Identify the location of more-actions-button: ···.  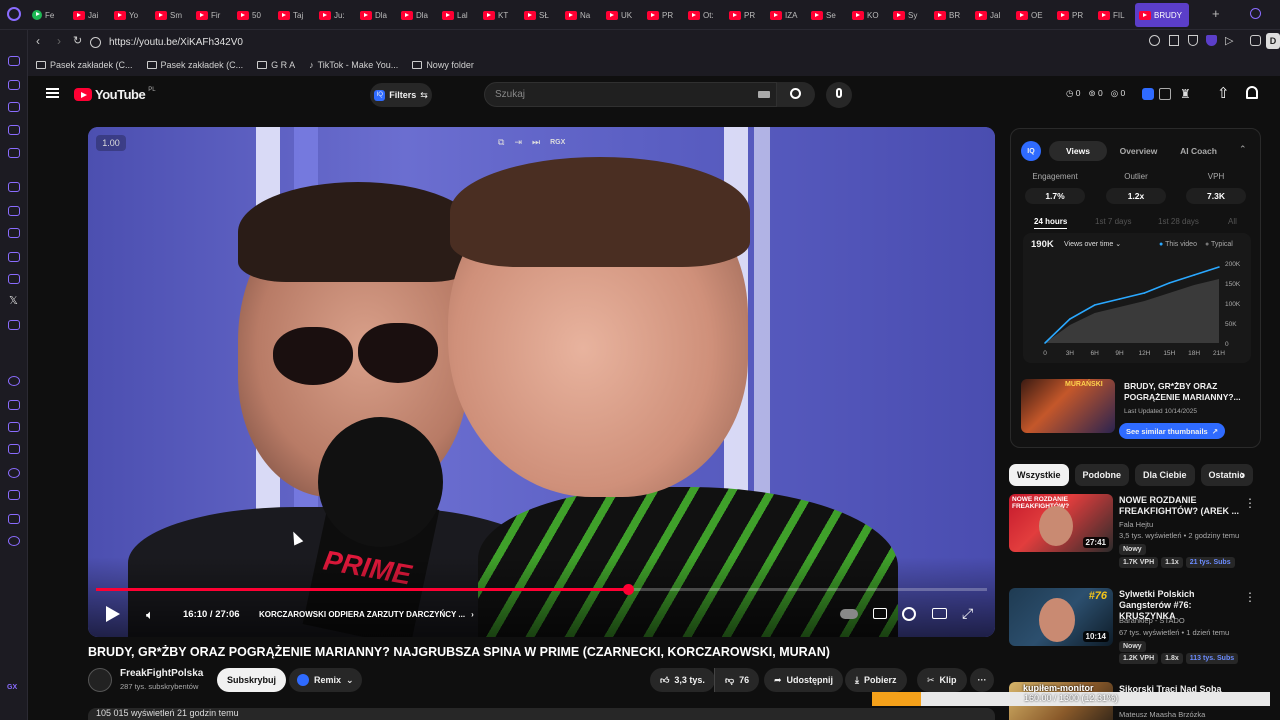
(982, 680).